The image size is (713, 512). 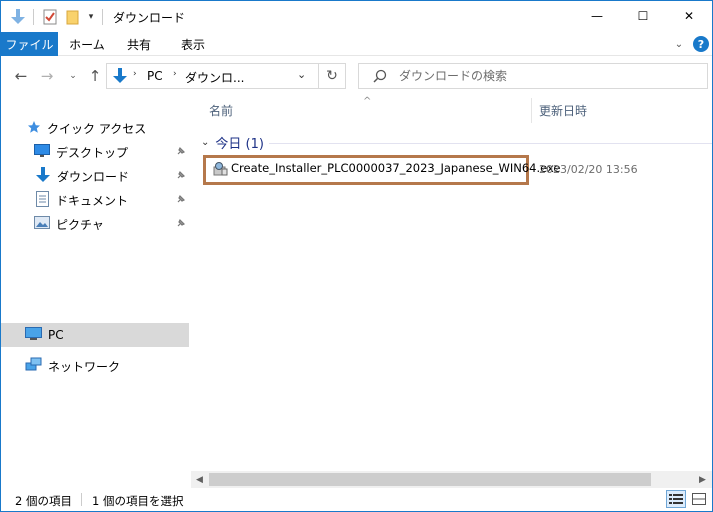 What do you see at coordinates (597, 16) in the screenshot?
I see `minimize-button: —` at bounding box center [597, 16].